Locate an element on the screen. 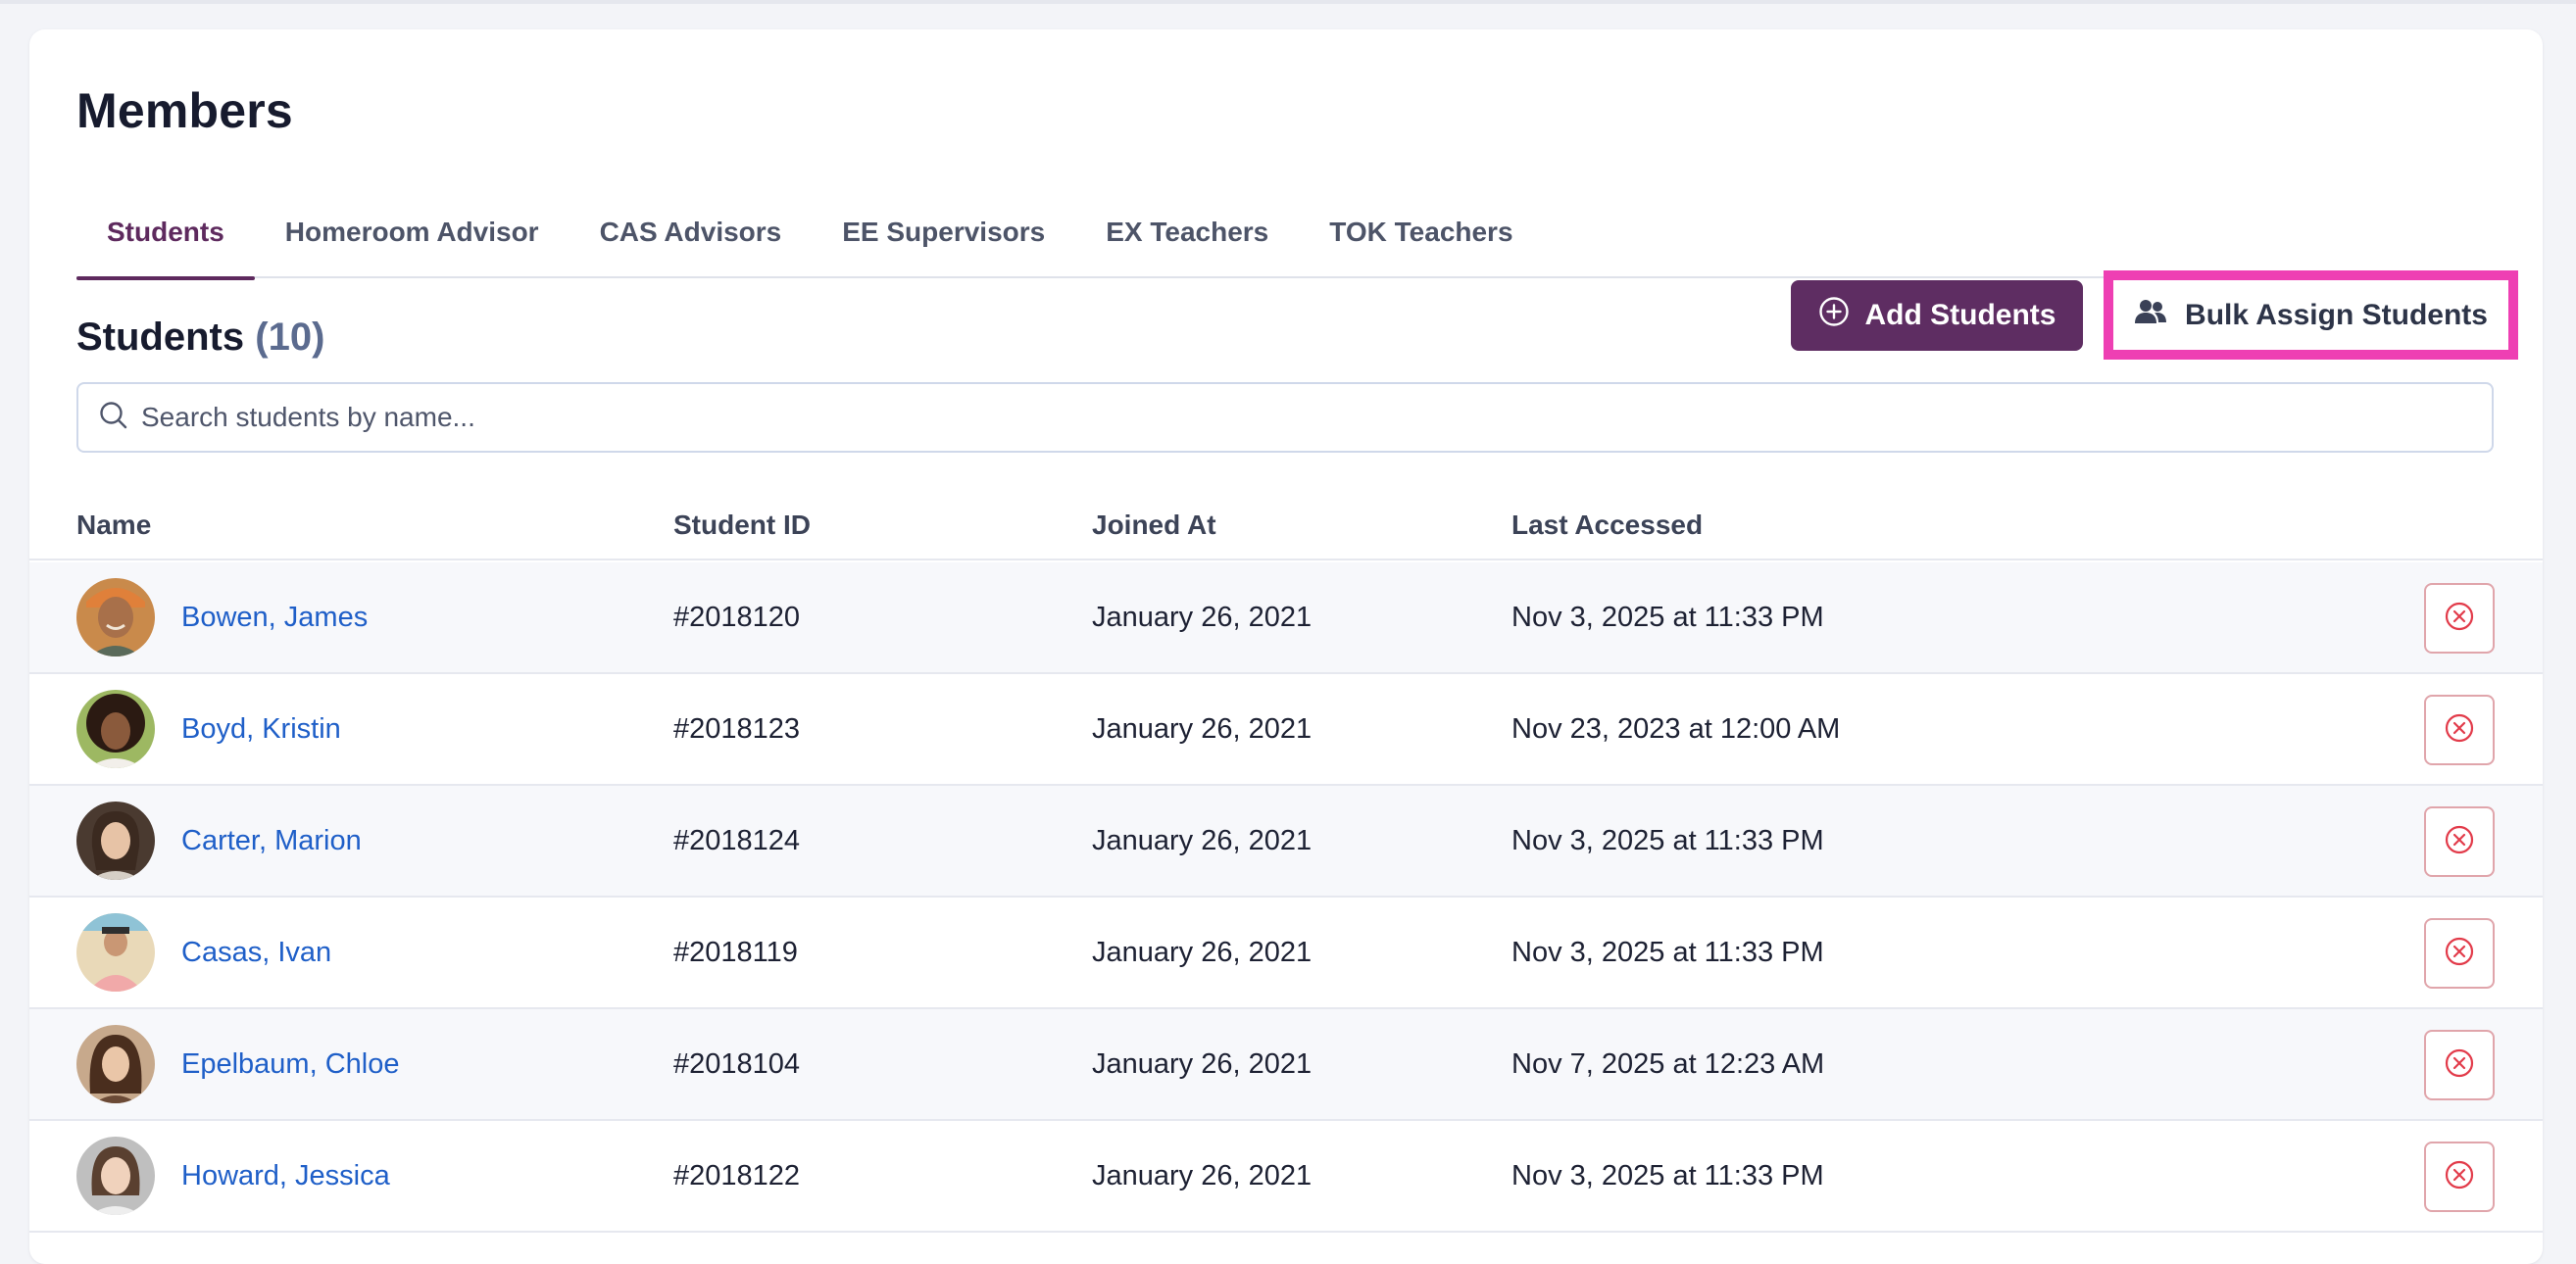 This screenshot has height=1264, width=2576. section-title: Students (10) is located at coordinates (200, 338).